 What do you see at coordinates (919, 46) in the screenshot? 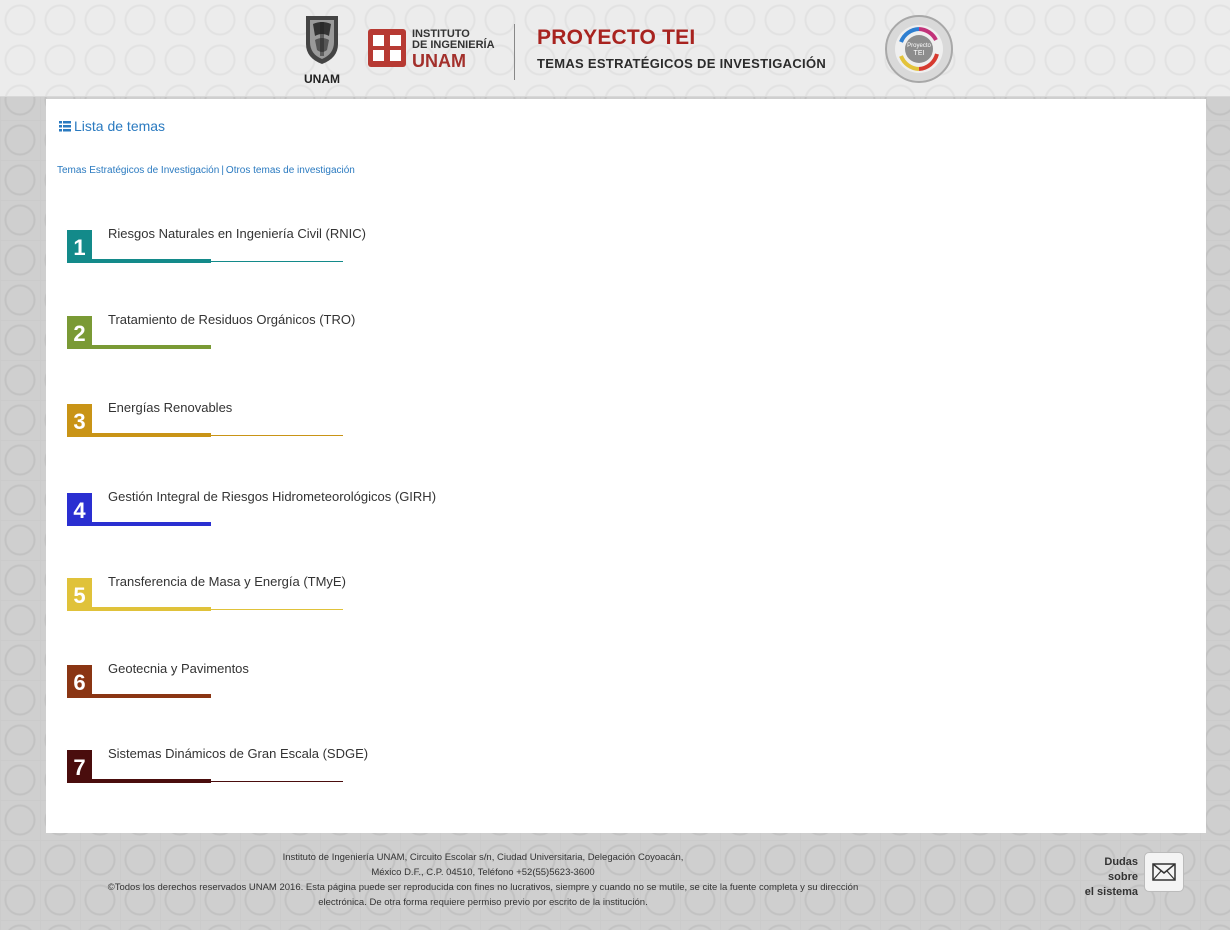
I see `svg-text: Proyecto` at bounding box center [919, 46].